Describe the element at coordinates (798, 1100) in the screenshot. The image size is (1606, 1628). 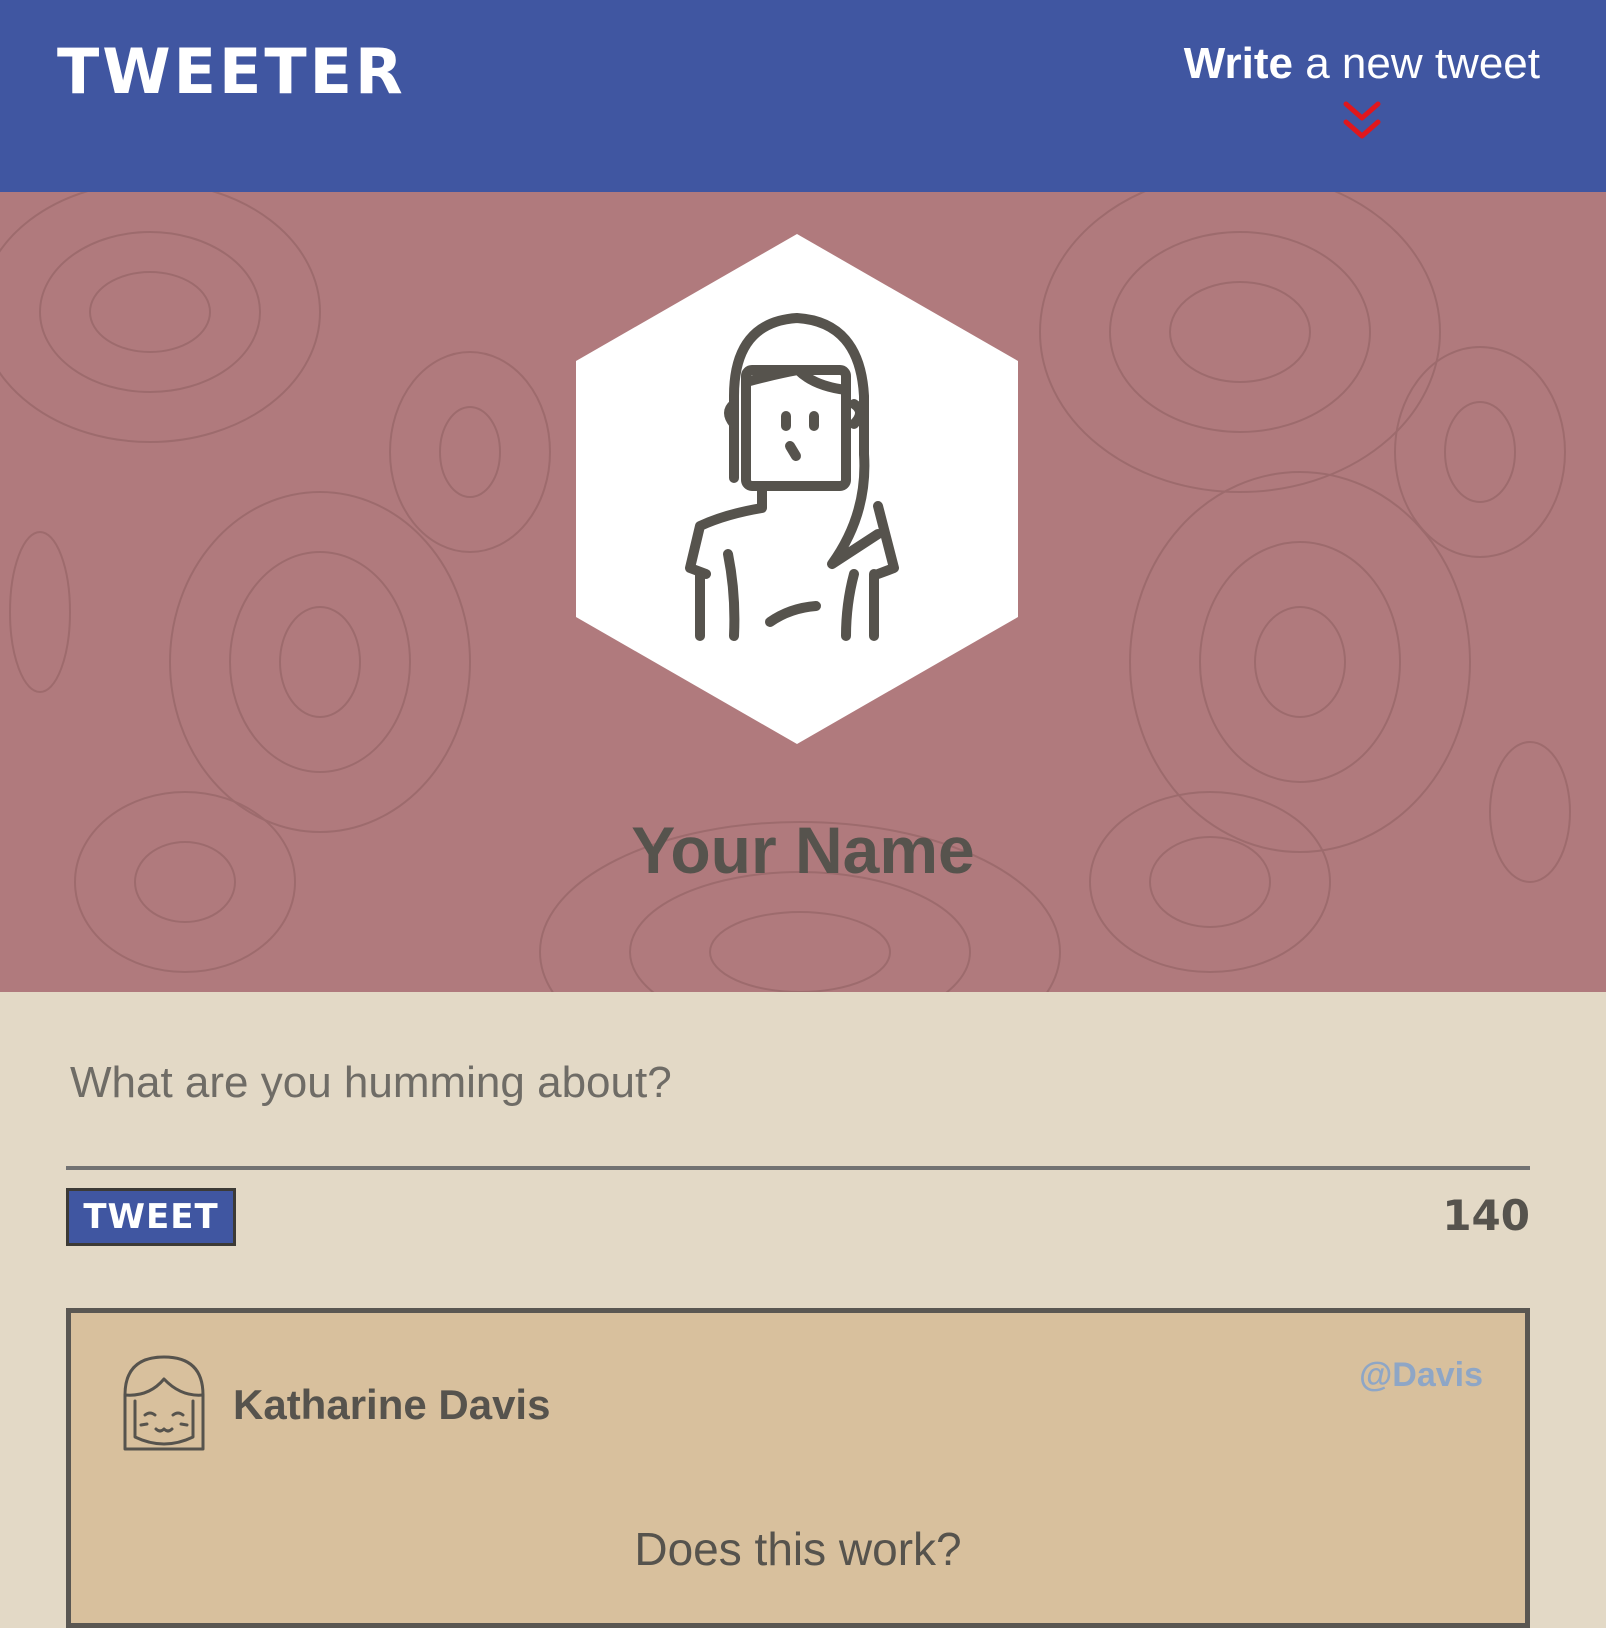
I see `compose-tweet-input` at that location.